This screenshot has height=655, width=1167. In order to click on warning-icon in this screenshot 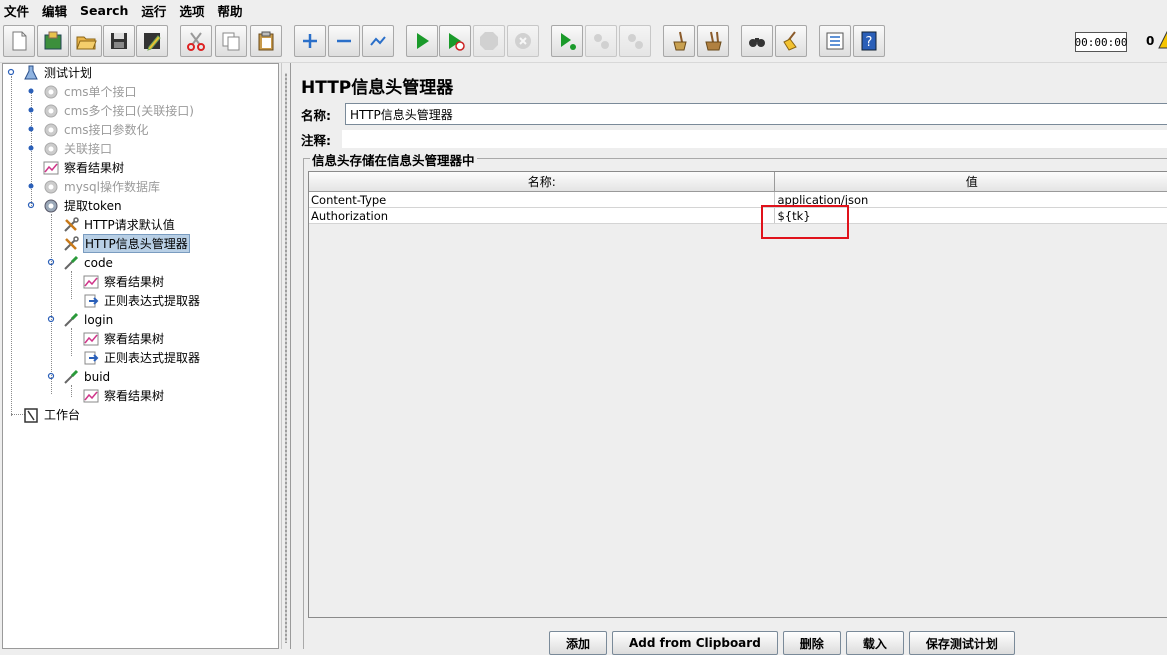, I will do `click(1162, 41)`.